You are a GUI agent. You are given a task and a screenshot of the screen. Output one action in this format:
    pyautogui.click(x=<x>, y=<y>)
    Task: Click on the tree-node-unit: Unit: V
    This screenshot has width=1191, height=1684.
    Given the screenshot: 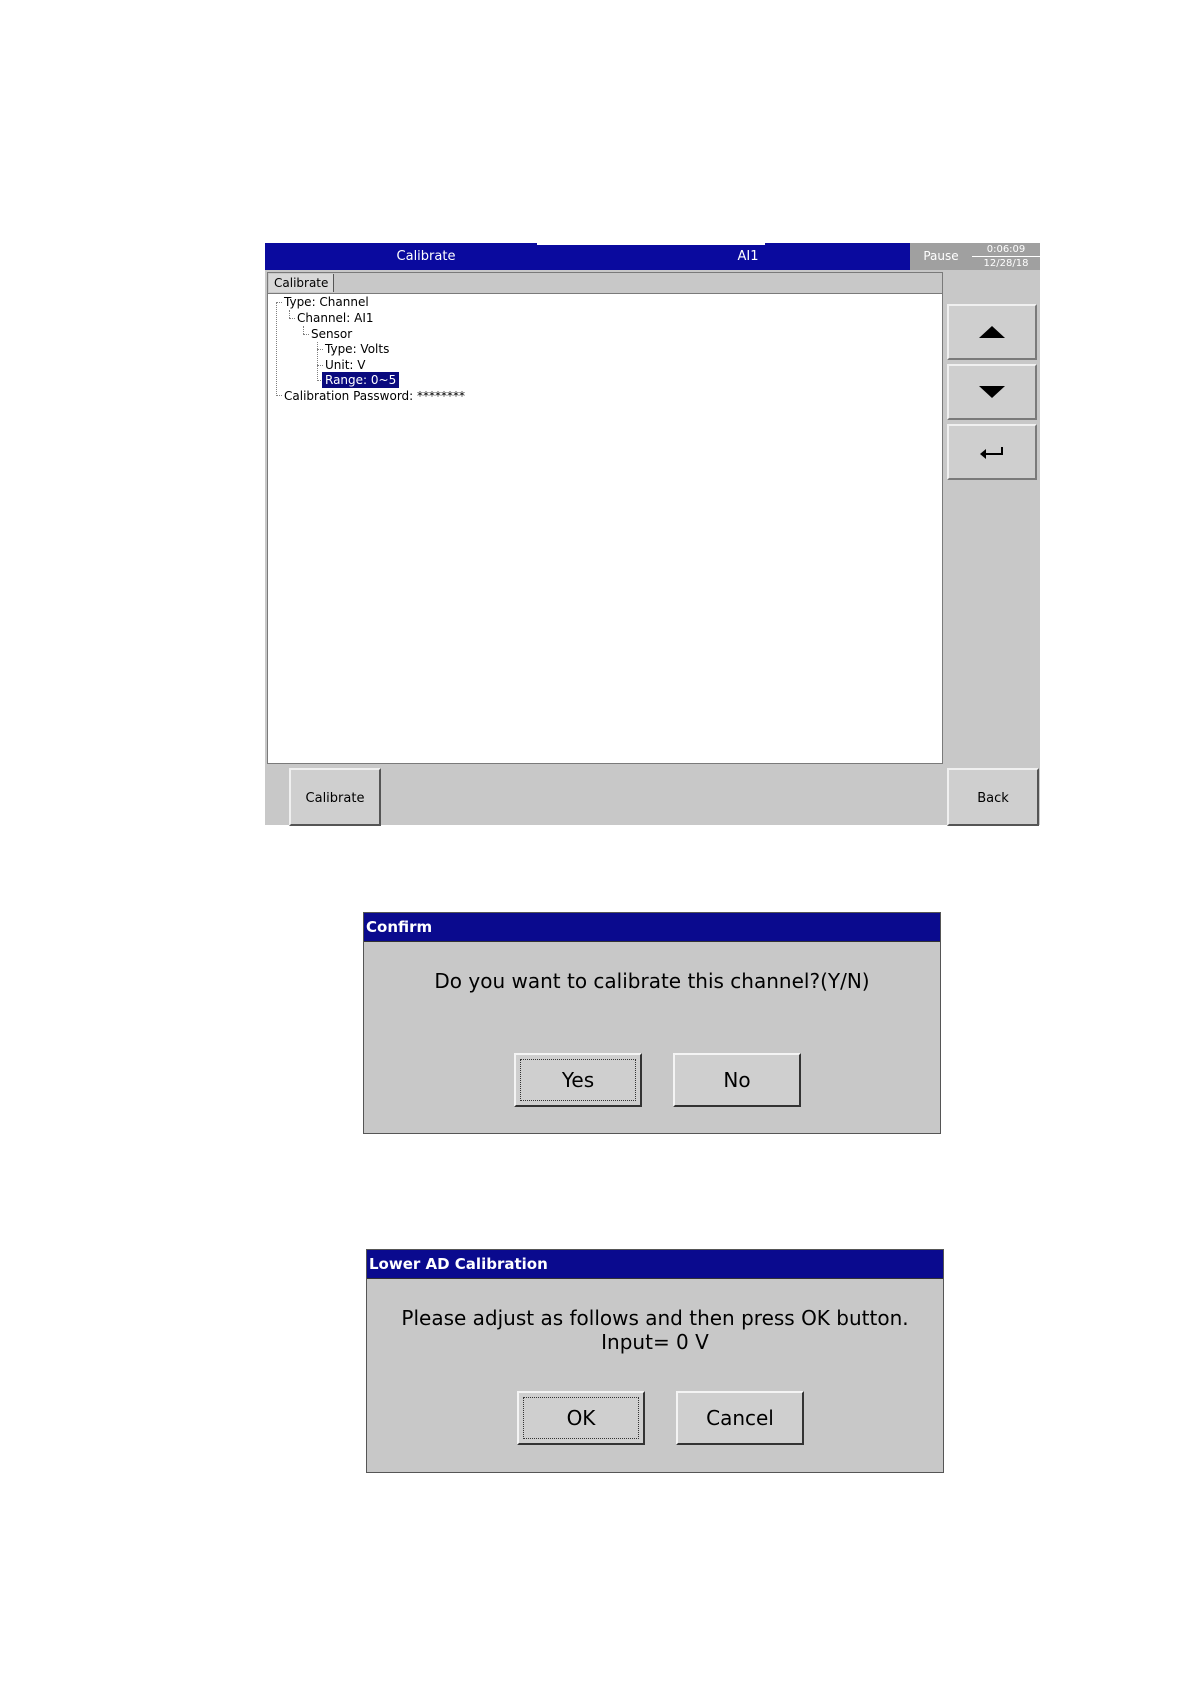 What is the action you would take?
    pyautogui.click(x=345, y=365)
    